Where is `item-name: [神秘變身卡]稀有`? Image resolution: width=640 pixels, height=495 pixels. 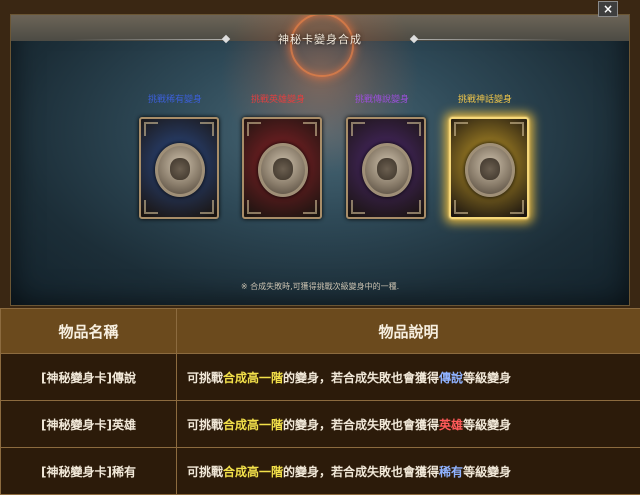 item-name: [神秘變身卡]稀有 is located at coordinates (89, 471).